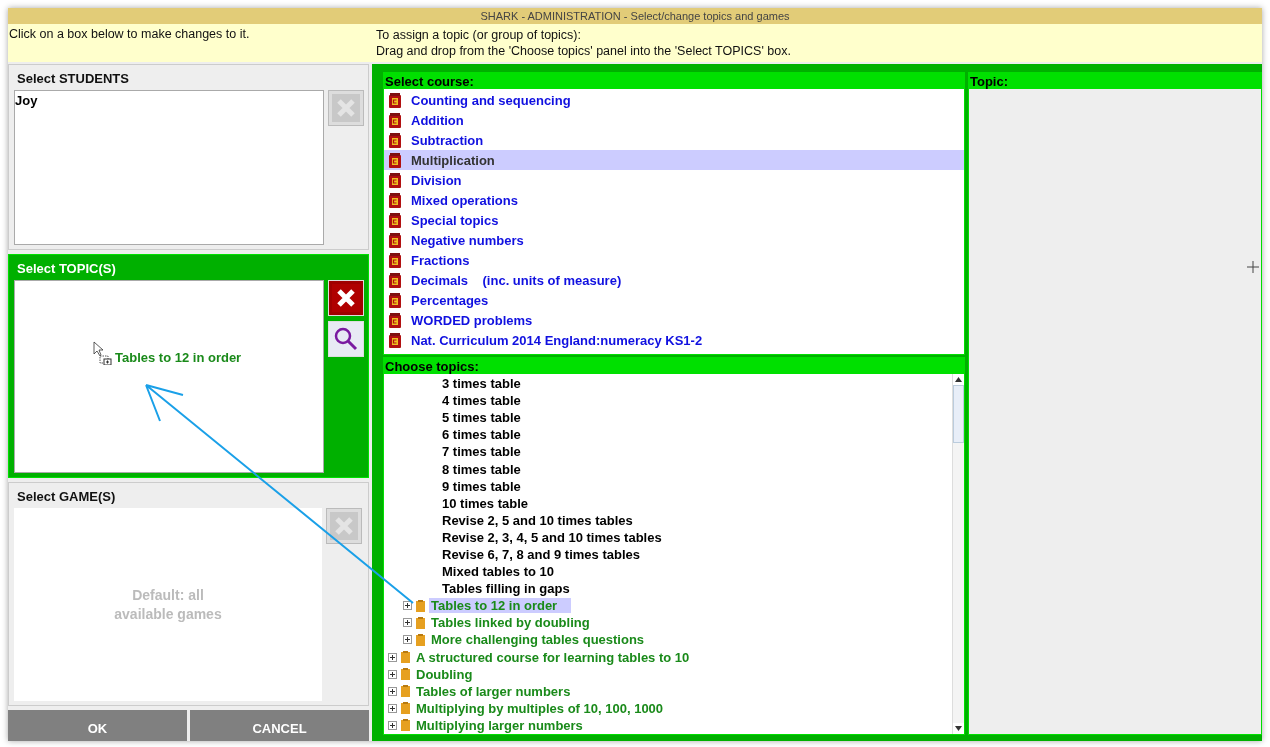 The width and height of the screenshot is (1270, 747). Describe the element at coordinates (674, 81) in the screenshot. I see `panel-title: Select course:` at that location.